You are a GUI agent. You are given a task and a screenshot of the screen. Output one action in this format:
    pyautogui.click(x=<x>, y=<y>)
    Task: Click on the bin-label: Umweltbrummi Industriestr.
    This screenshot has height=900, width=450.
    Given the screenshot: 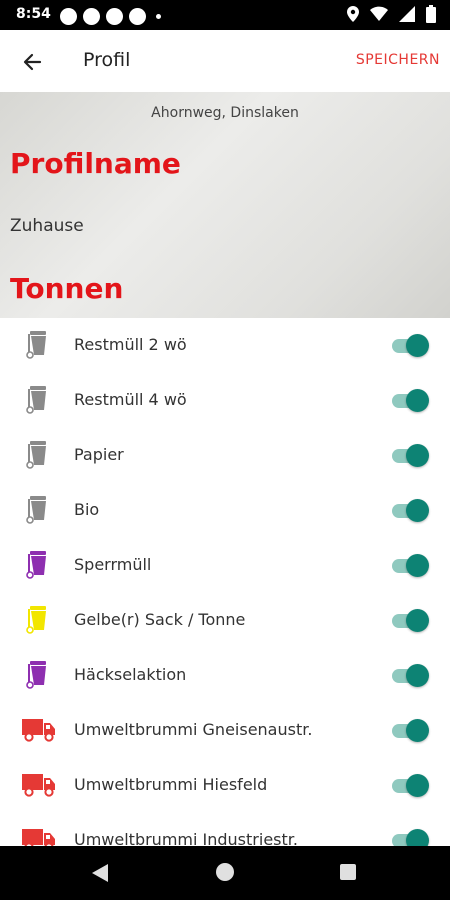 What is the action you would take?
    pyautogui.click(x=186, y=838)
    